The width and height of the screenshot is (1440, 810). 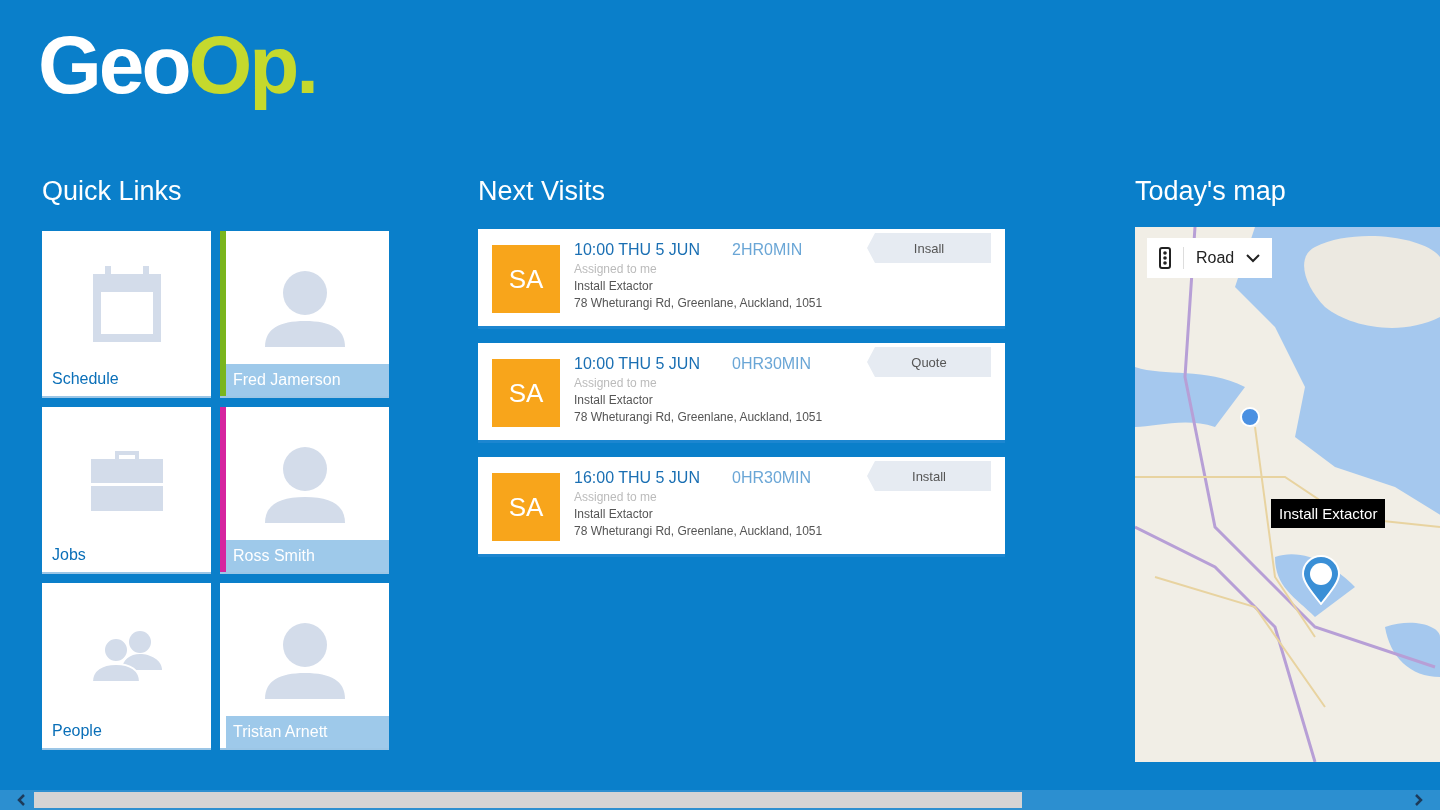 I want to click on visit-card: SA 10:00 THU 5 JUN 2HR0MIN Assigned to me Install Extactor 78 Wheturangi Rd, Greenlane, Auckland, 1051 Insall, so click(x=741, y=279).